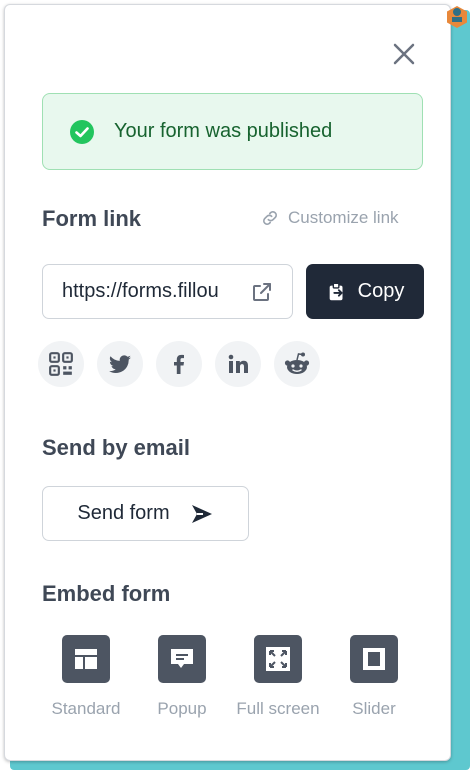  What do you see at coordinates (201, 513) in the screenshot?
I see `send-icon` at bounding box center [201, 513].